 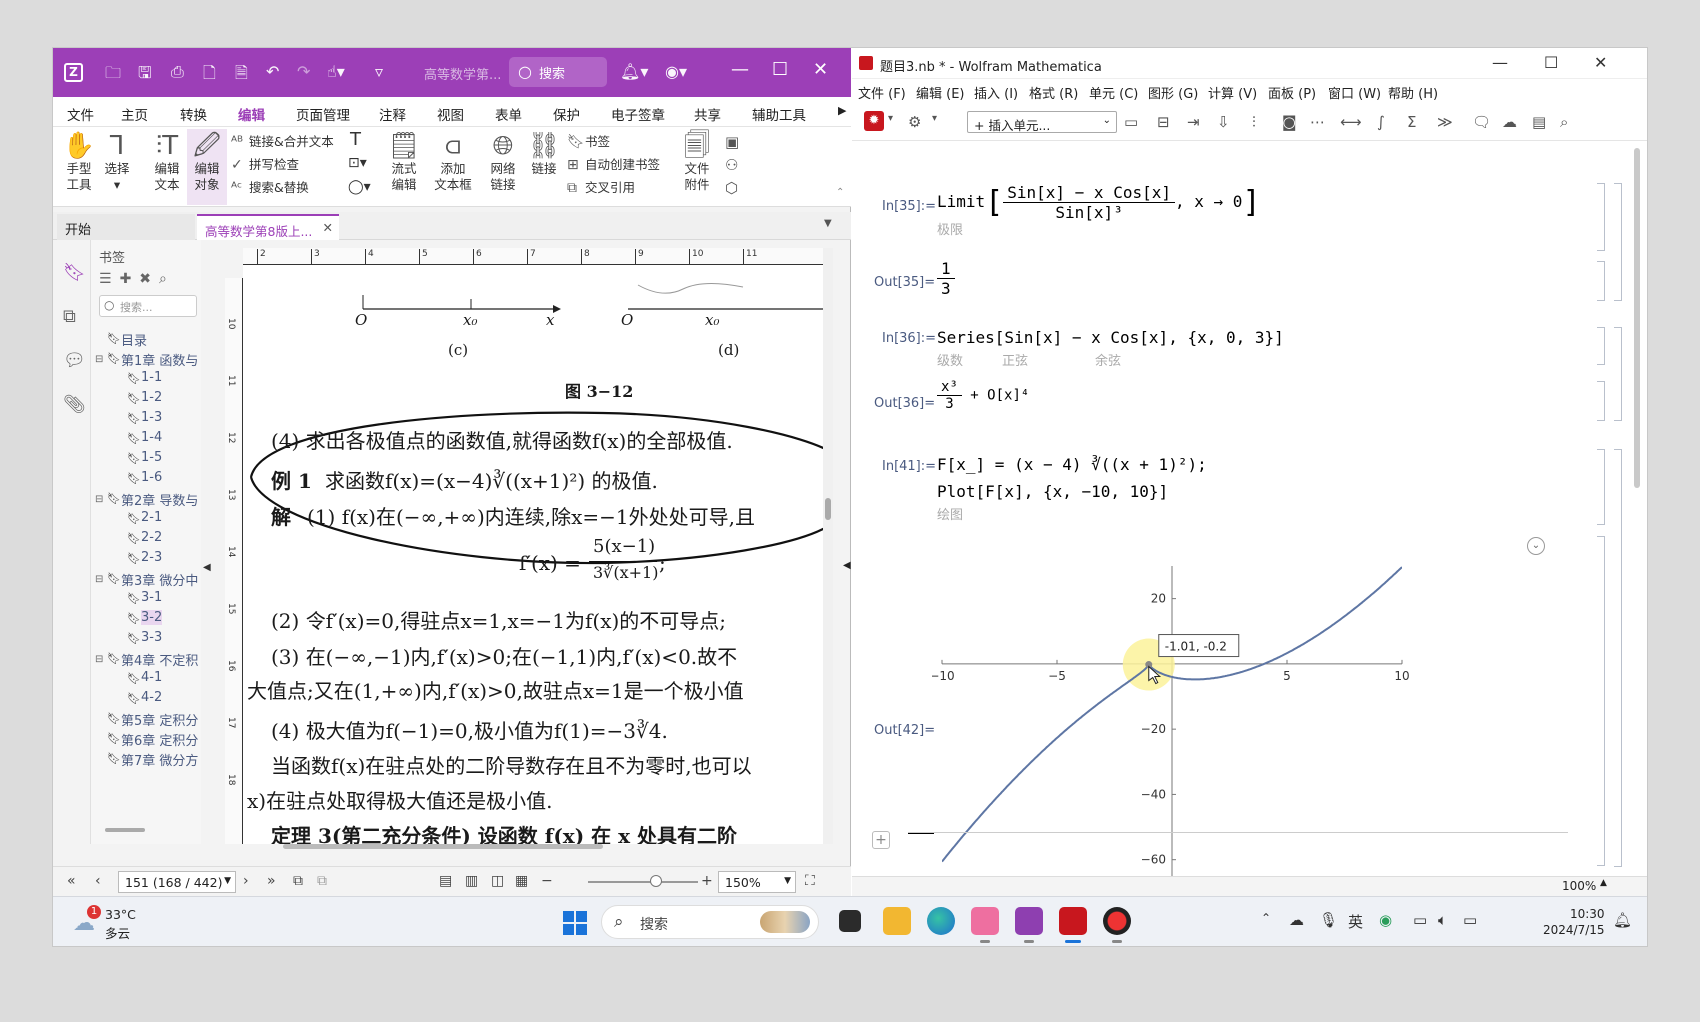 I want to click on menu-share: 共享, so click(x=707, y=114).